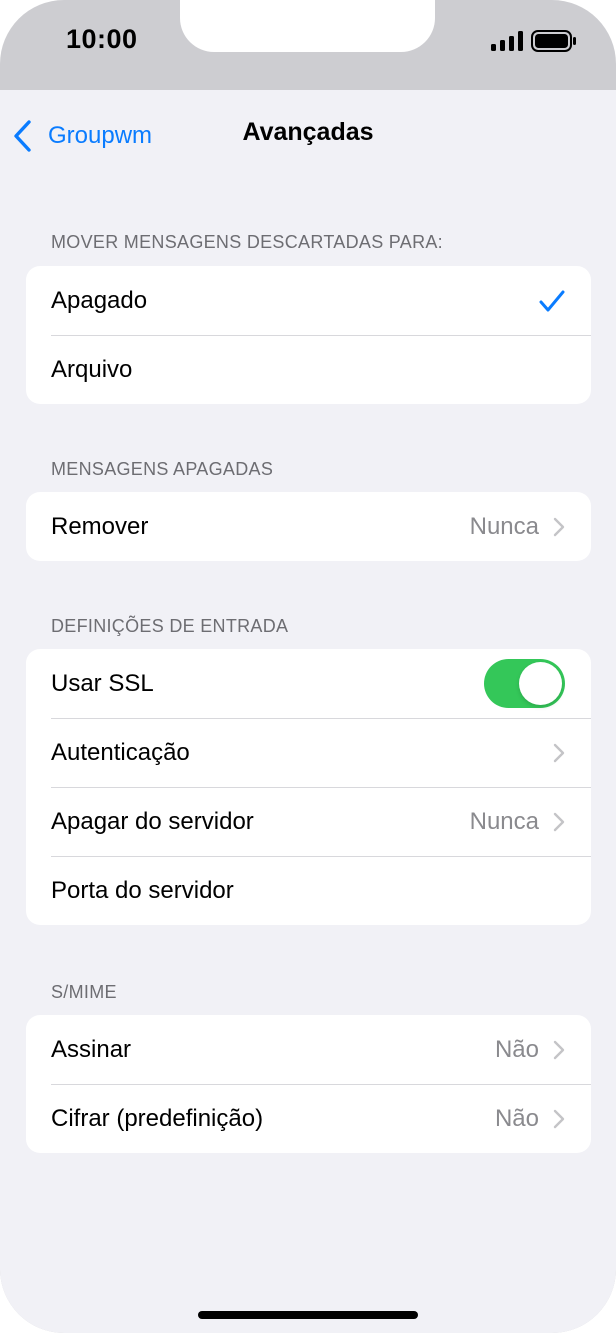 This screenshot has width=616, height=1333. Describe the element at coordinates (84, 992) in the screenshot. I see `section-header-smime: S/MIME` at that location.